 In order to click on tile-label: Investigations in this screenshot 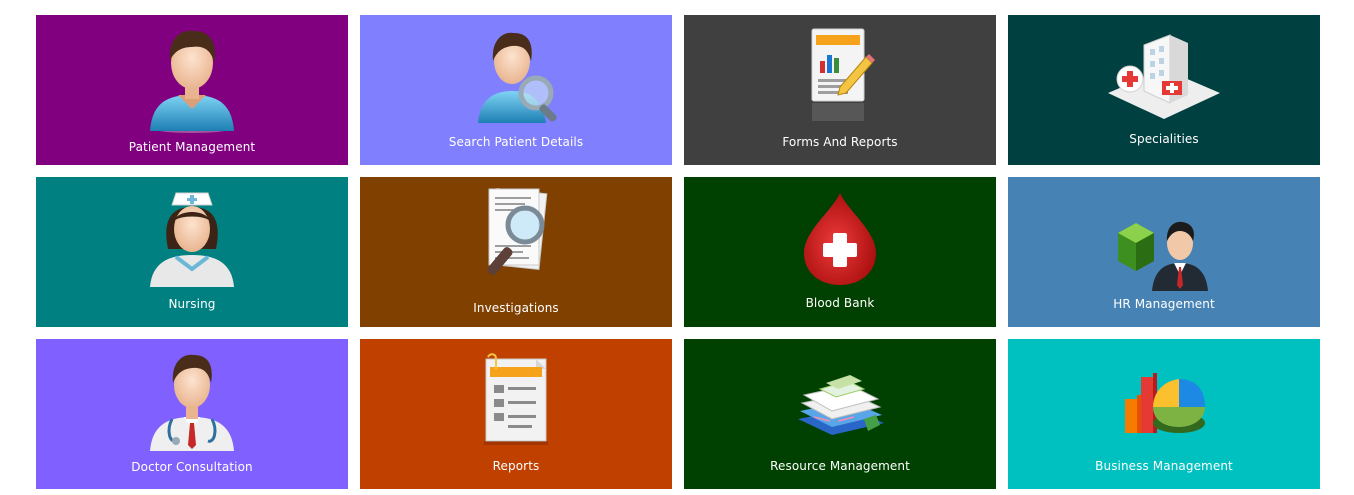, I will do `click(516, 308)`.